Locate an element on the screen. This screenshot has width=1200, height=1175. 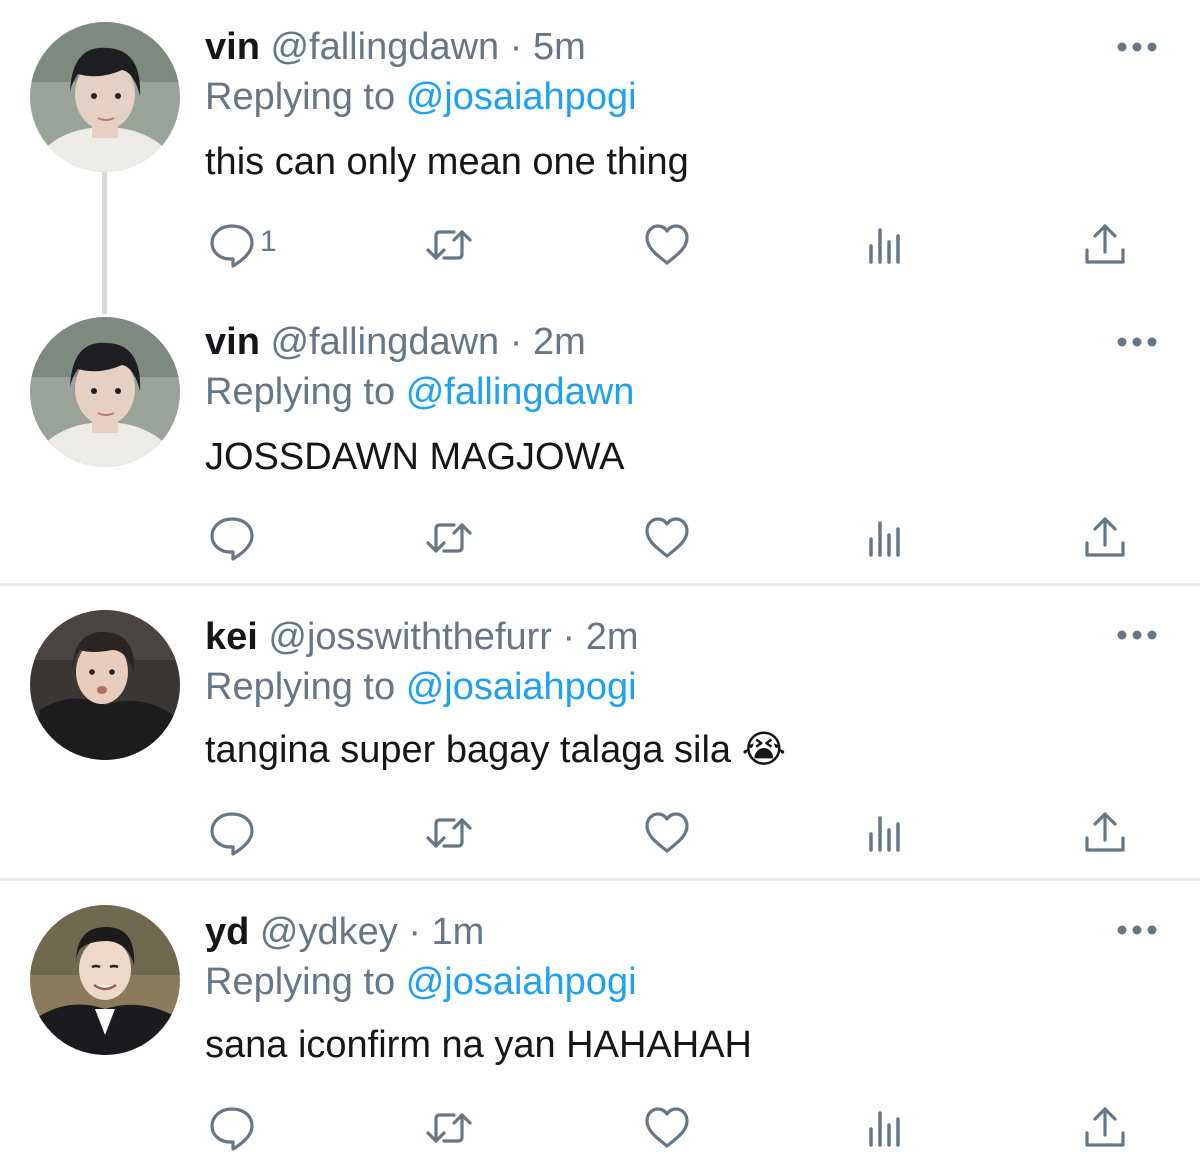
reply-count: 1 is located at coordinates (268, 241).